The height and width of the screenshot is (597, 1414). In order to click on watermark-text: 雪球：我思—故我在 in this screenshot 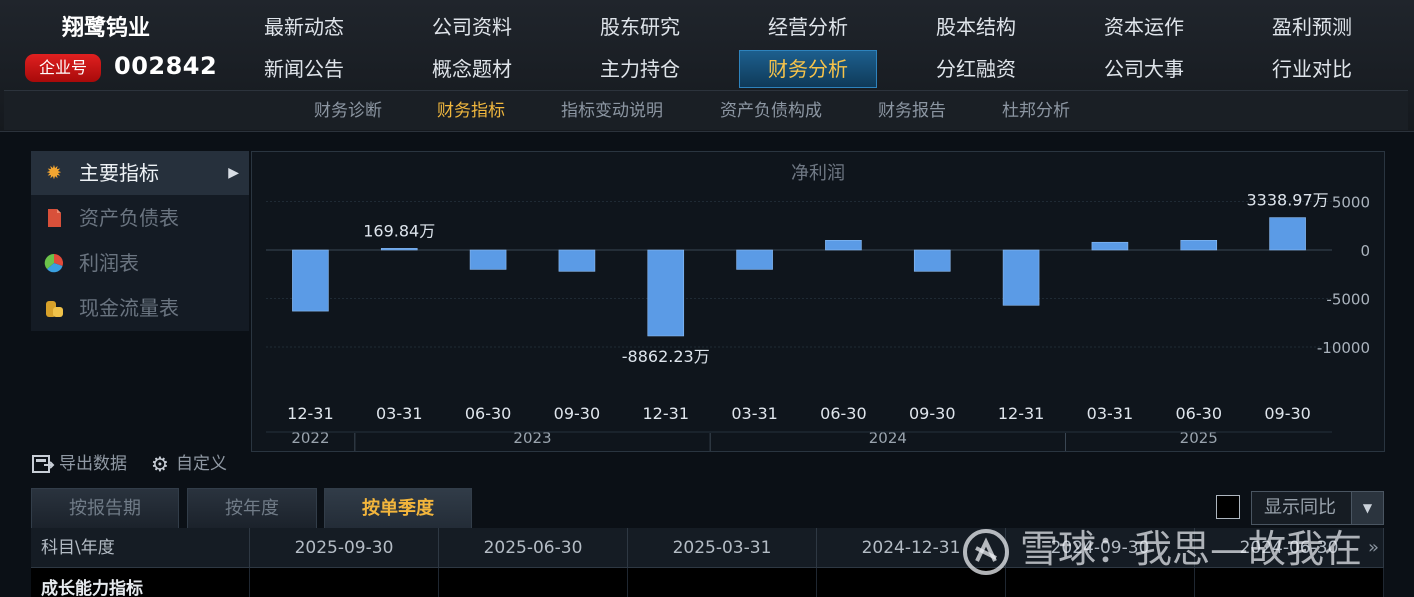, I will do `click(1191, 549)`.